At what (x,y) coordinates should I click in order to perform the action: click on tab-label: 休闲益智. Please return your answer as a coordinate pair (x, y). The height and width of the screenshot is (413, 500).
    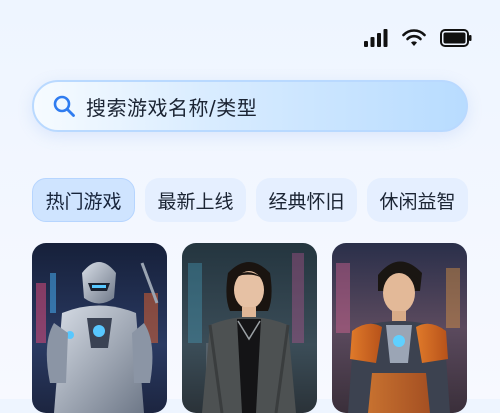
    Looking at the image, I should click on (417, 201).